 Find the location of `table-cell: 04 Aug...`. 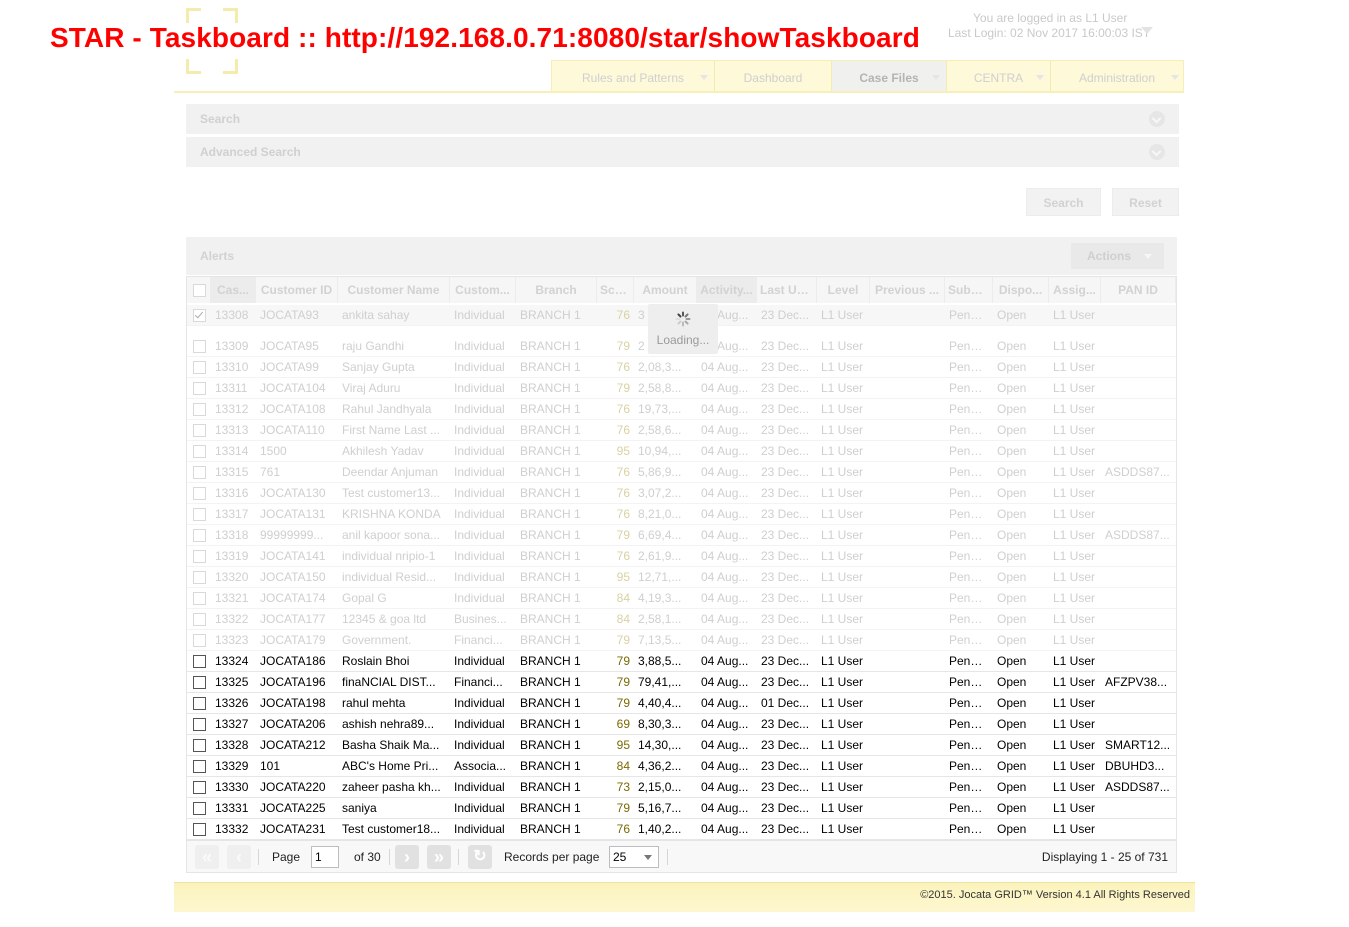

table-cell: 04 Aug... is located at coordinates (725, 661).